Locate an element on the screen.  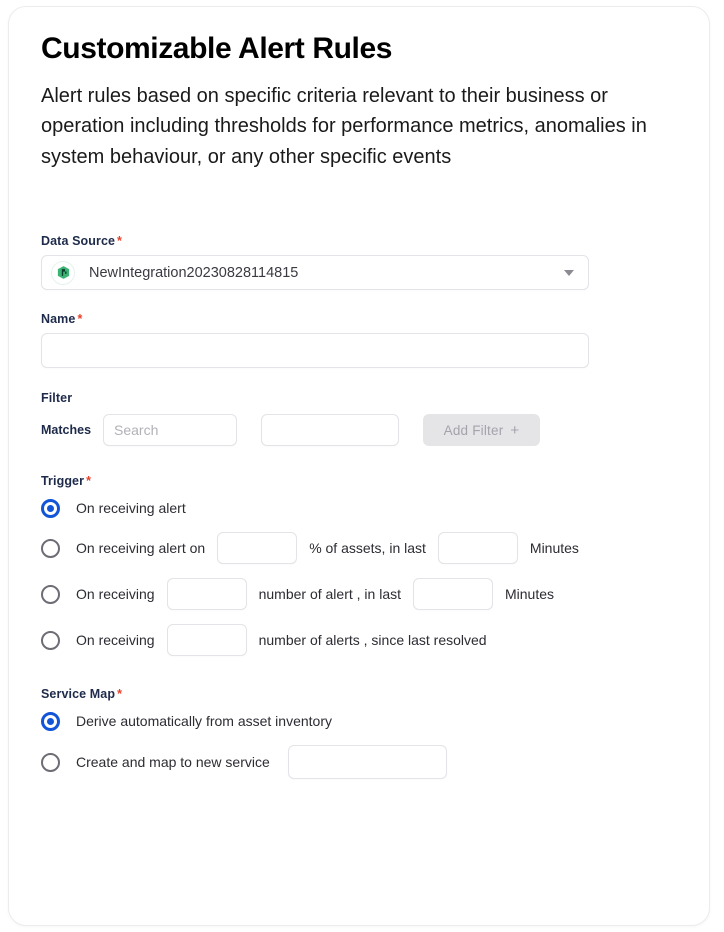
trigger-option-0: On receiving alert is located at coordinates (365, 508).